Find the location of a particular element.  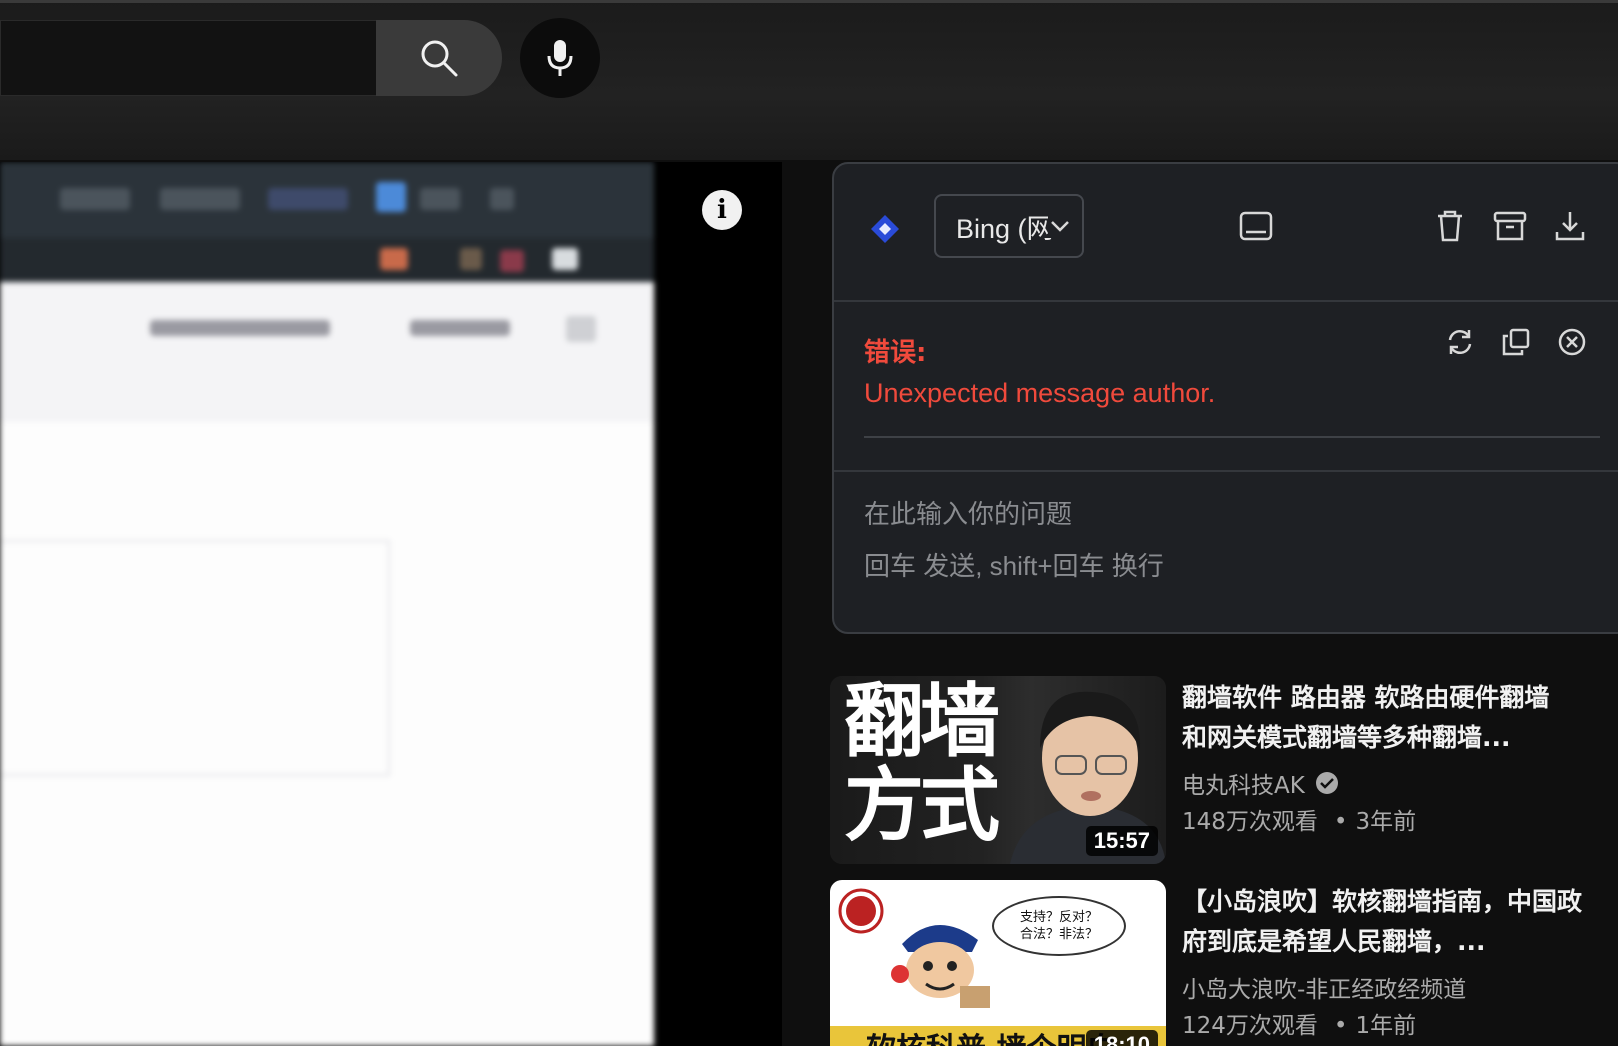

search-icon is located at coordinates (439, 58).